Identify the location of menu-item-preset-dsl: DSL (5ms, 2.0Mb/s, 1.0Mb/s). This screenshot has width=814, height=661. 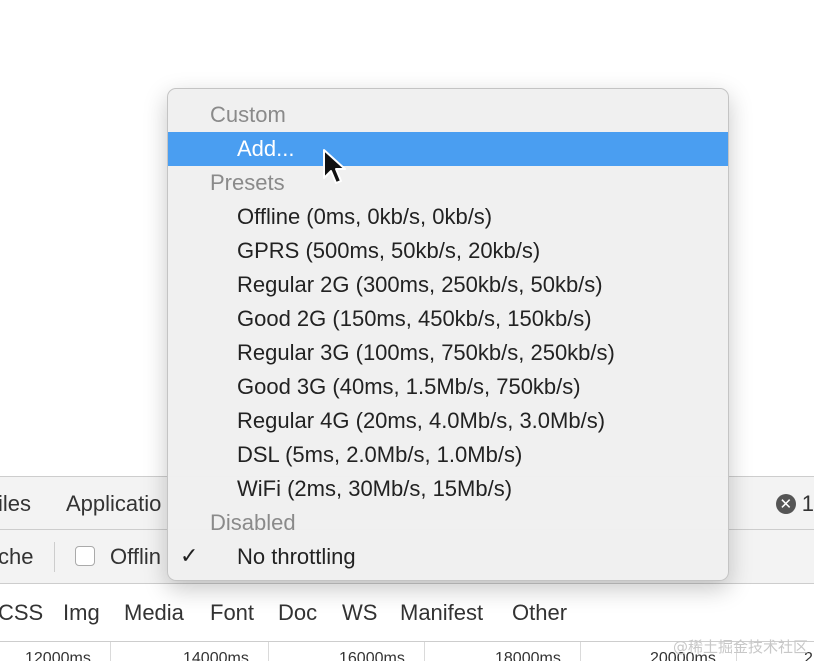
(448, 455).